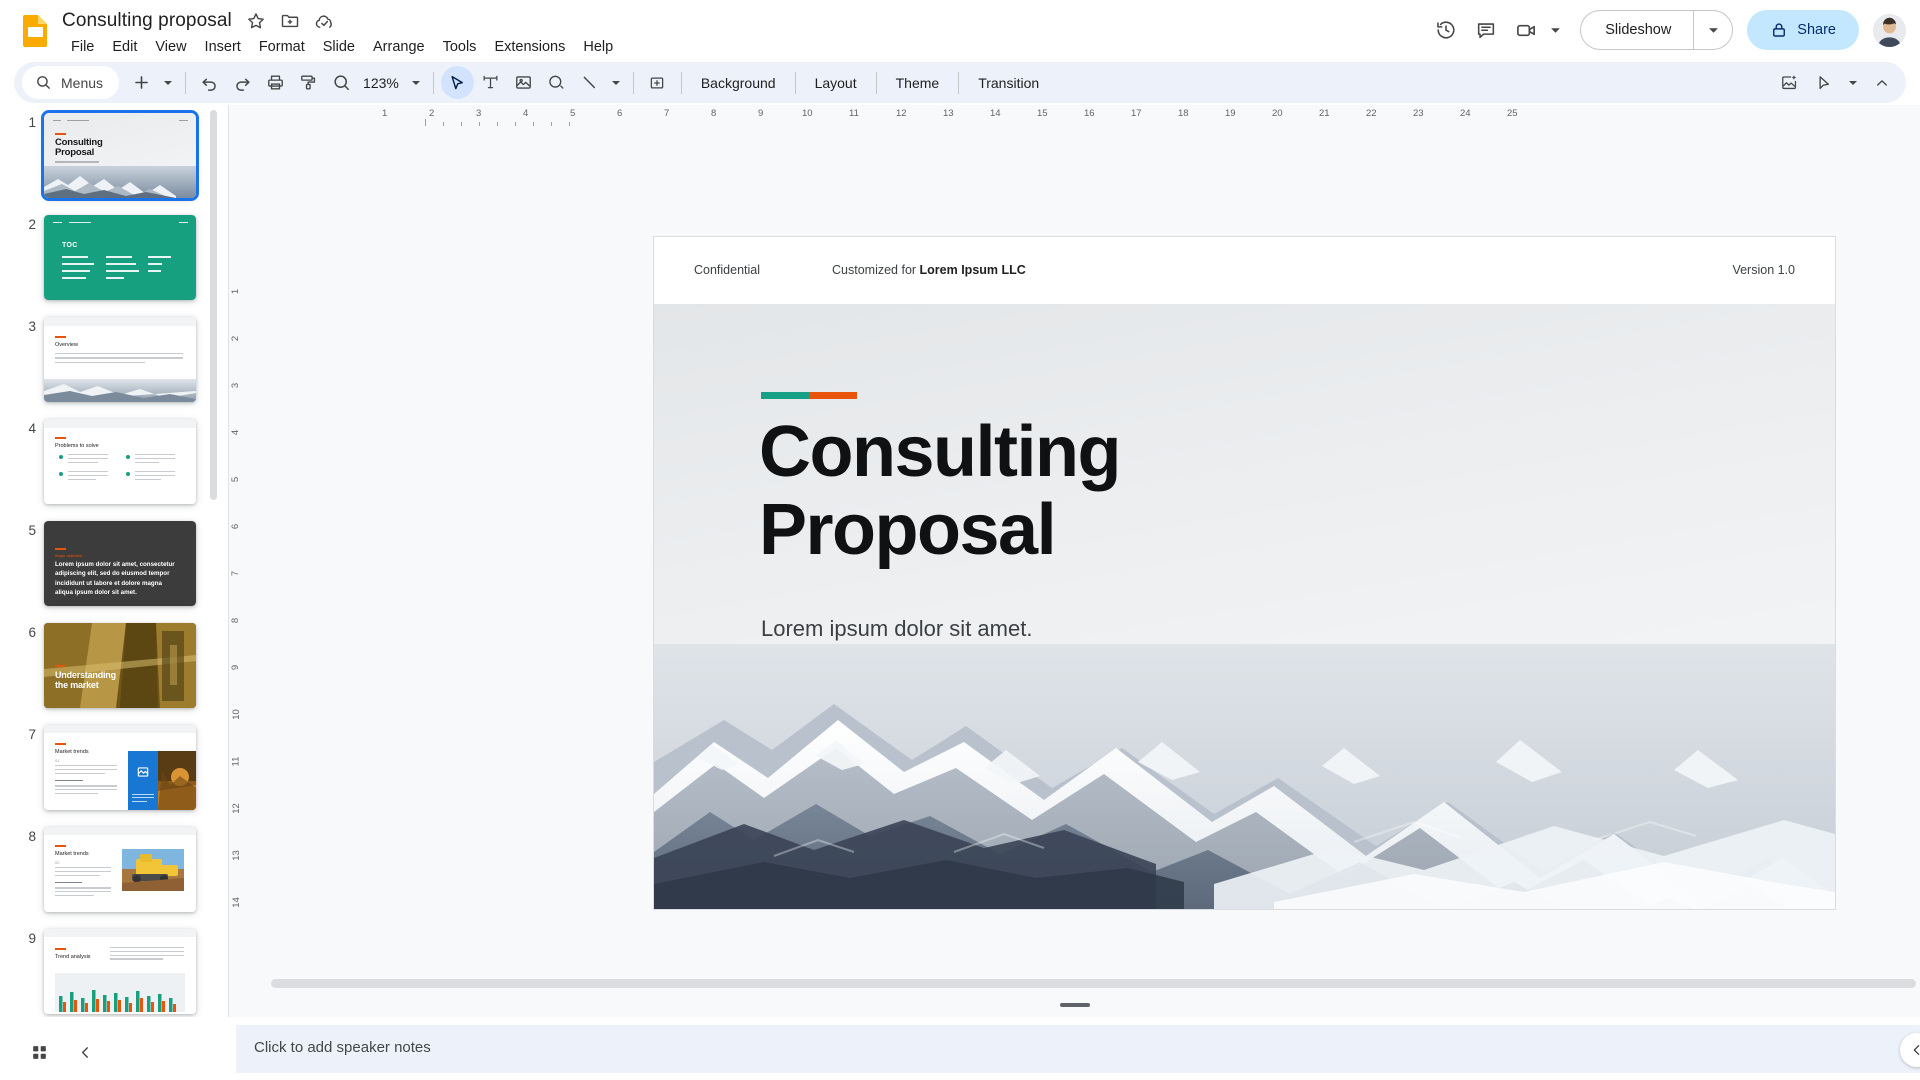  I want to click on slide-thumbnail-3: Overview, so click(120, 359).